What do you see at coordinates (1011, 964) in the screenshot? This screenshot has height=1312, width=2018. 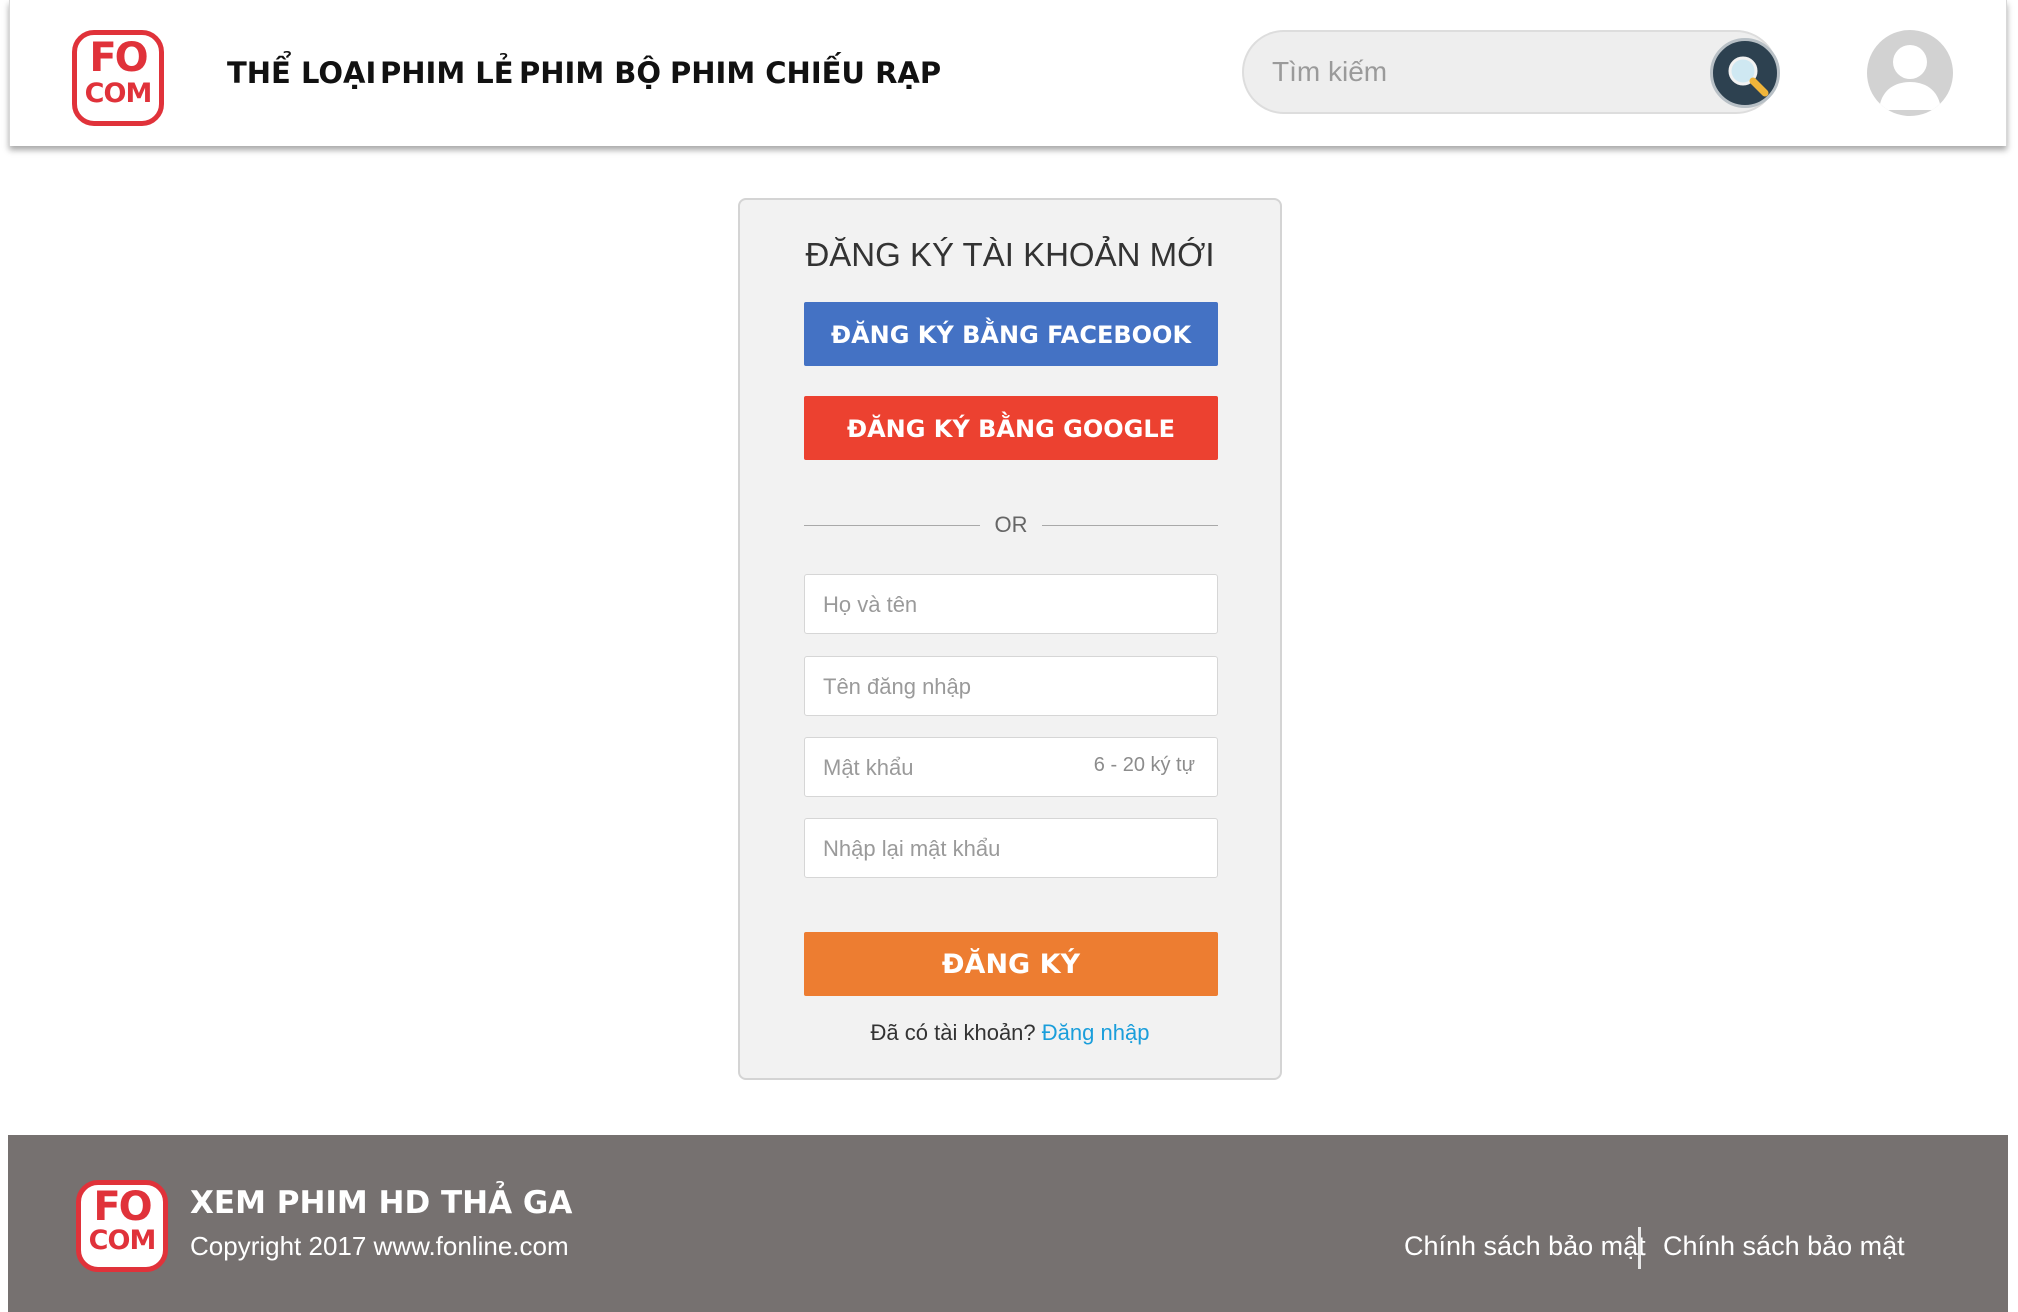 I see `register-button: ĐĂNG KÝ` at bounding box center [1011, 964].